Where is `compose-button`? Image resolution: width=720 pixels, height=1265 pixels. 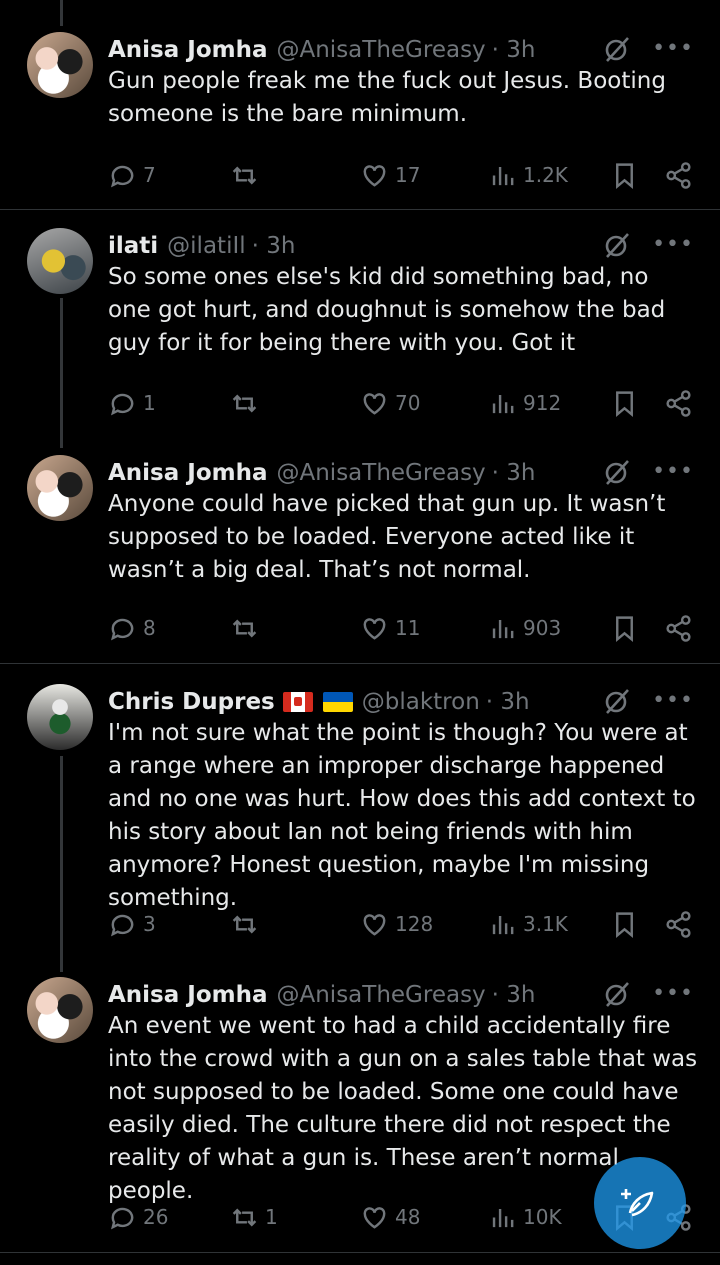
compose-button is located at coordinates (640, 1203).